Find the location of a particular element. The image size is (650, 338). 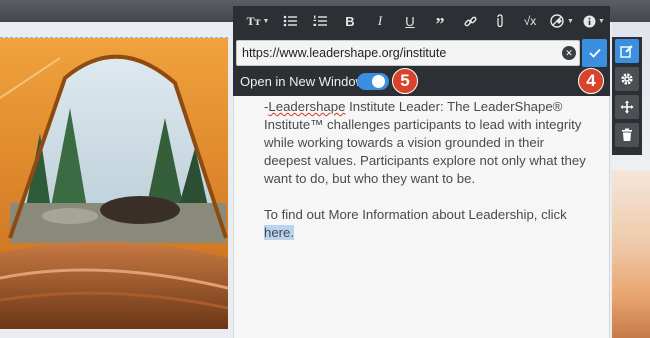

quote-icon: ” is located at coordinates (440, 23).